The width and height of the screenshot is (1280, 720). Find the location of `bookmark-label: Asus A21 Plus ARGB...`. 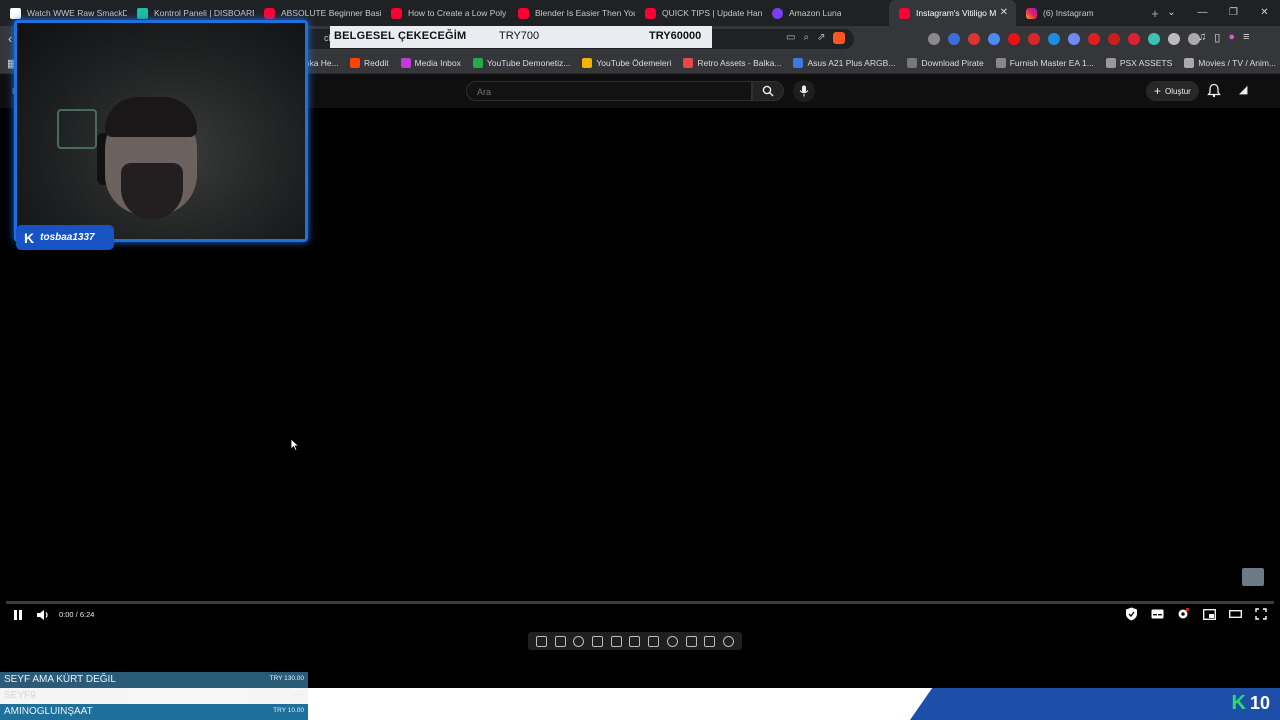

bookmark-label: Asus A21 Plus ARGB... is located at coordinates (851, 63).